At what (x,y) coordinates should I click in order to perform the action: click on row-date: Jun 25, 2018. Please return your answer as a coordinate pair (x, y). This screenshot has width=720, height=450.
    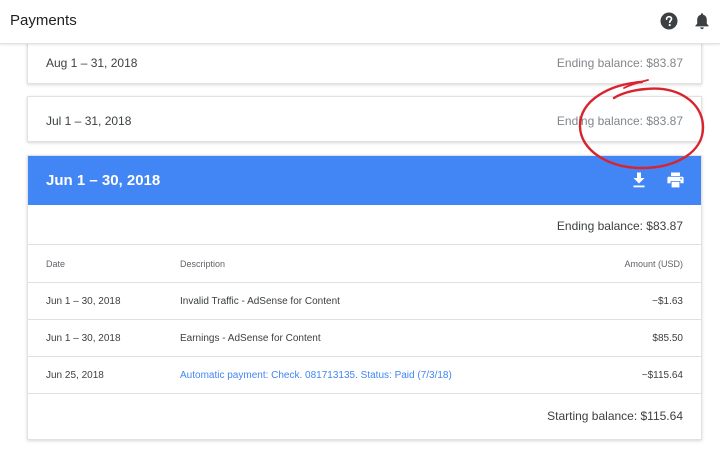
    Looking at the image, I should click on (75, 375).